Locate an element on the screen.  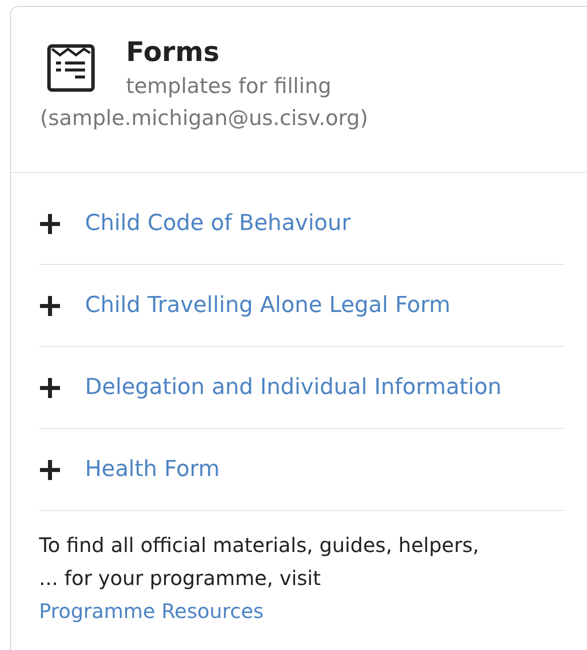
card-title: Forms is located at coordinates (173, 53).